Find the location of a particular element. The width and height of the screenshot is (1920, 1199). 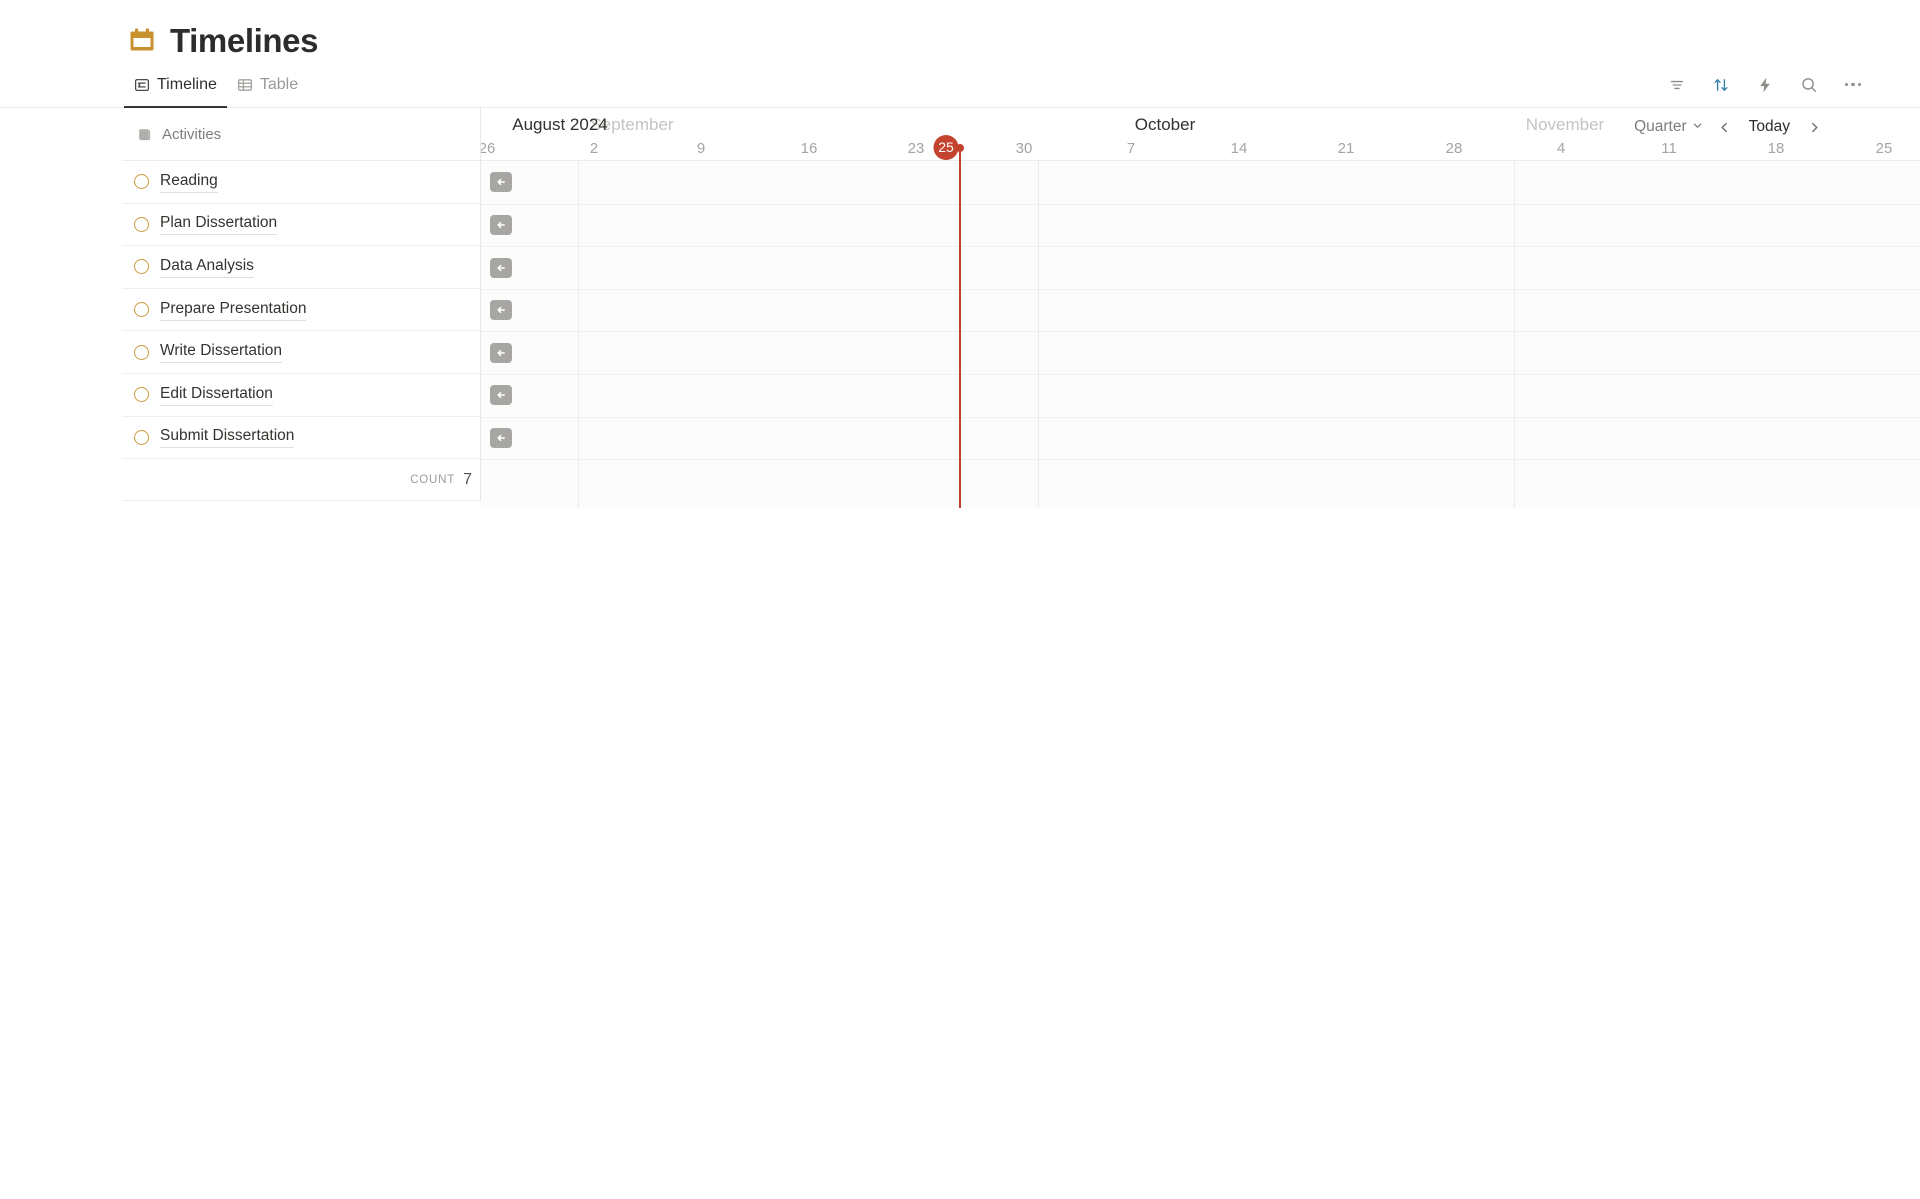

chevron-down-icon is located at coordinates (1697, 127).